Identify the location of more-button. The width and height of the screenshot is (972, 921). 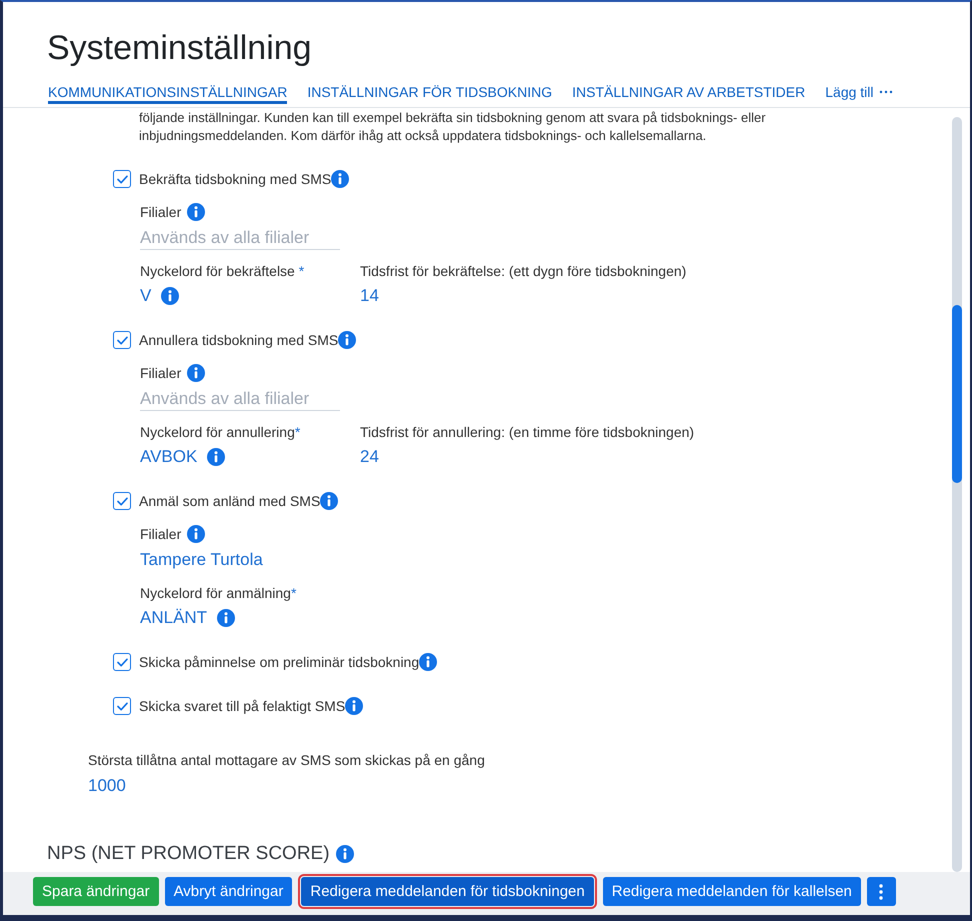
(881, 891).